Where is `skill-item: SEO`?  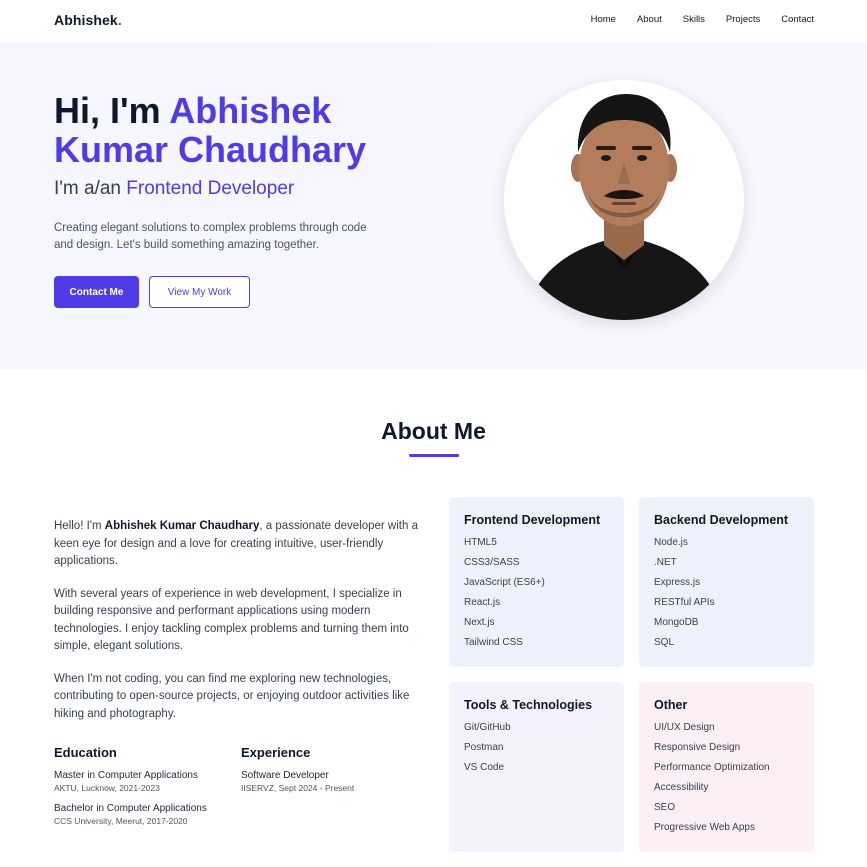
skill-item: SEO is located at coordinates (665, 807).